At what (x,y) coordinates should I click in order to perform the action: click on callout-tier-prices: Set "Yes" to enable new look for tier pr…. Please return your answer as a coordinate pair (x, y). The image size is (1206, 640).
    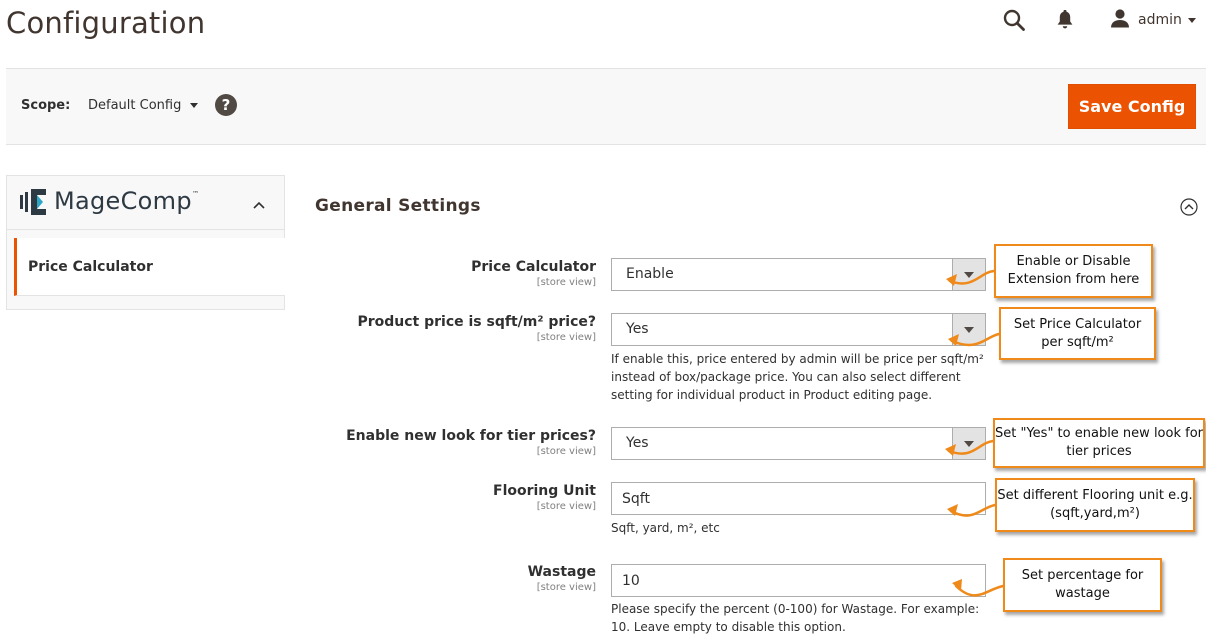
    Looking at the image, I should click on (1099, 443).